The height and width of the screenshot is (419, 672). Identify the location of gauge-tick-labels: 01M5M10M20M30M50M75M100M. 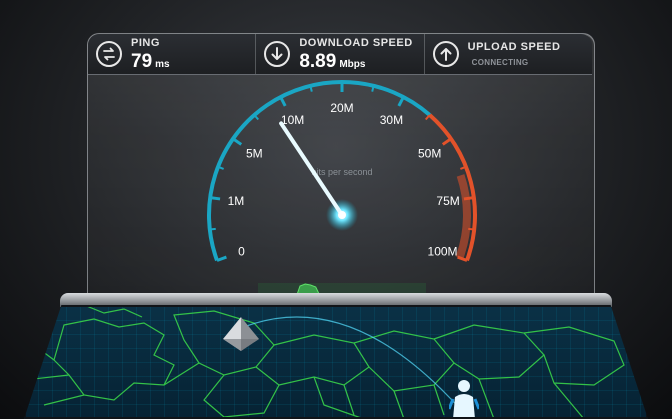
(344, 180).